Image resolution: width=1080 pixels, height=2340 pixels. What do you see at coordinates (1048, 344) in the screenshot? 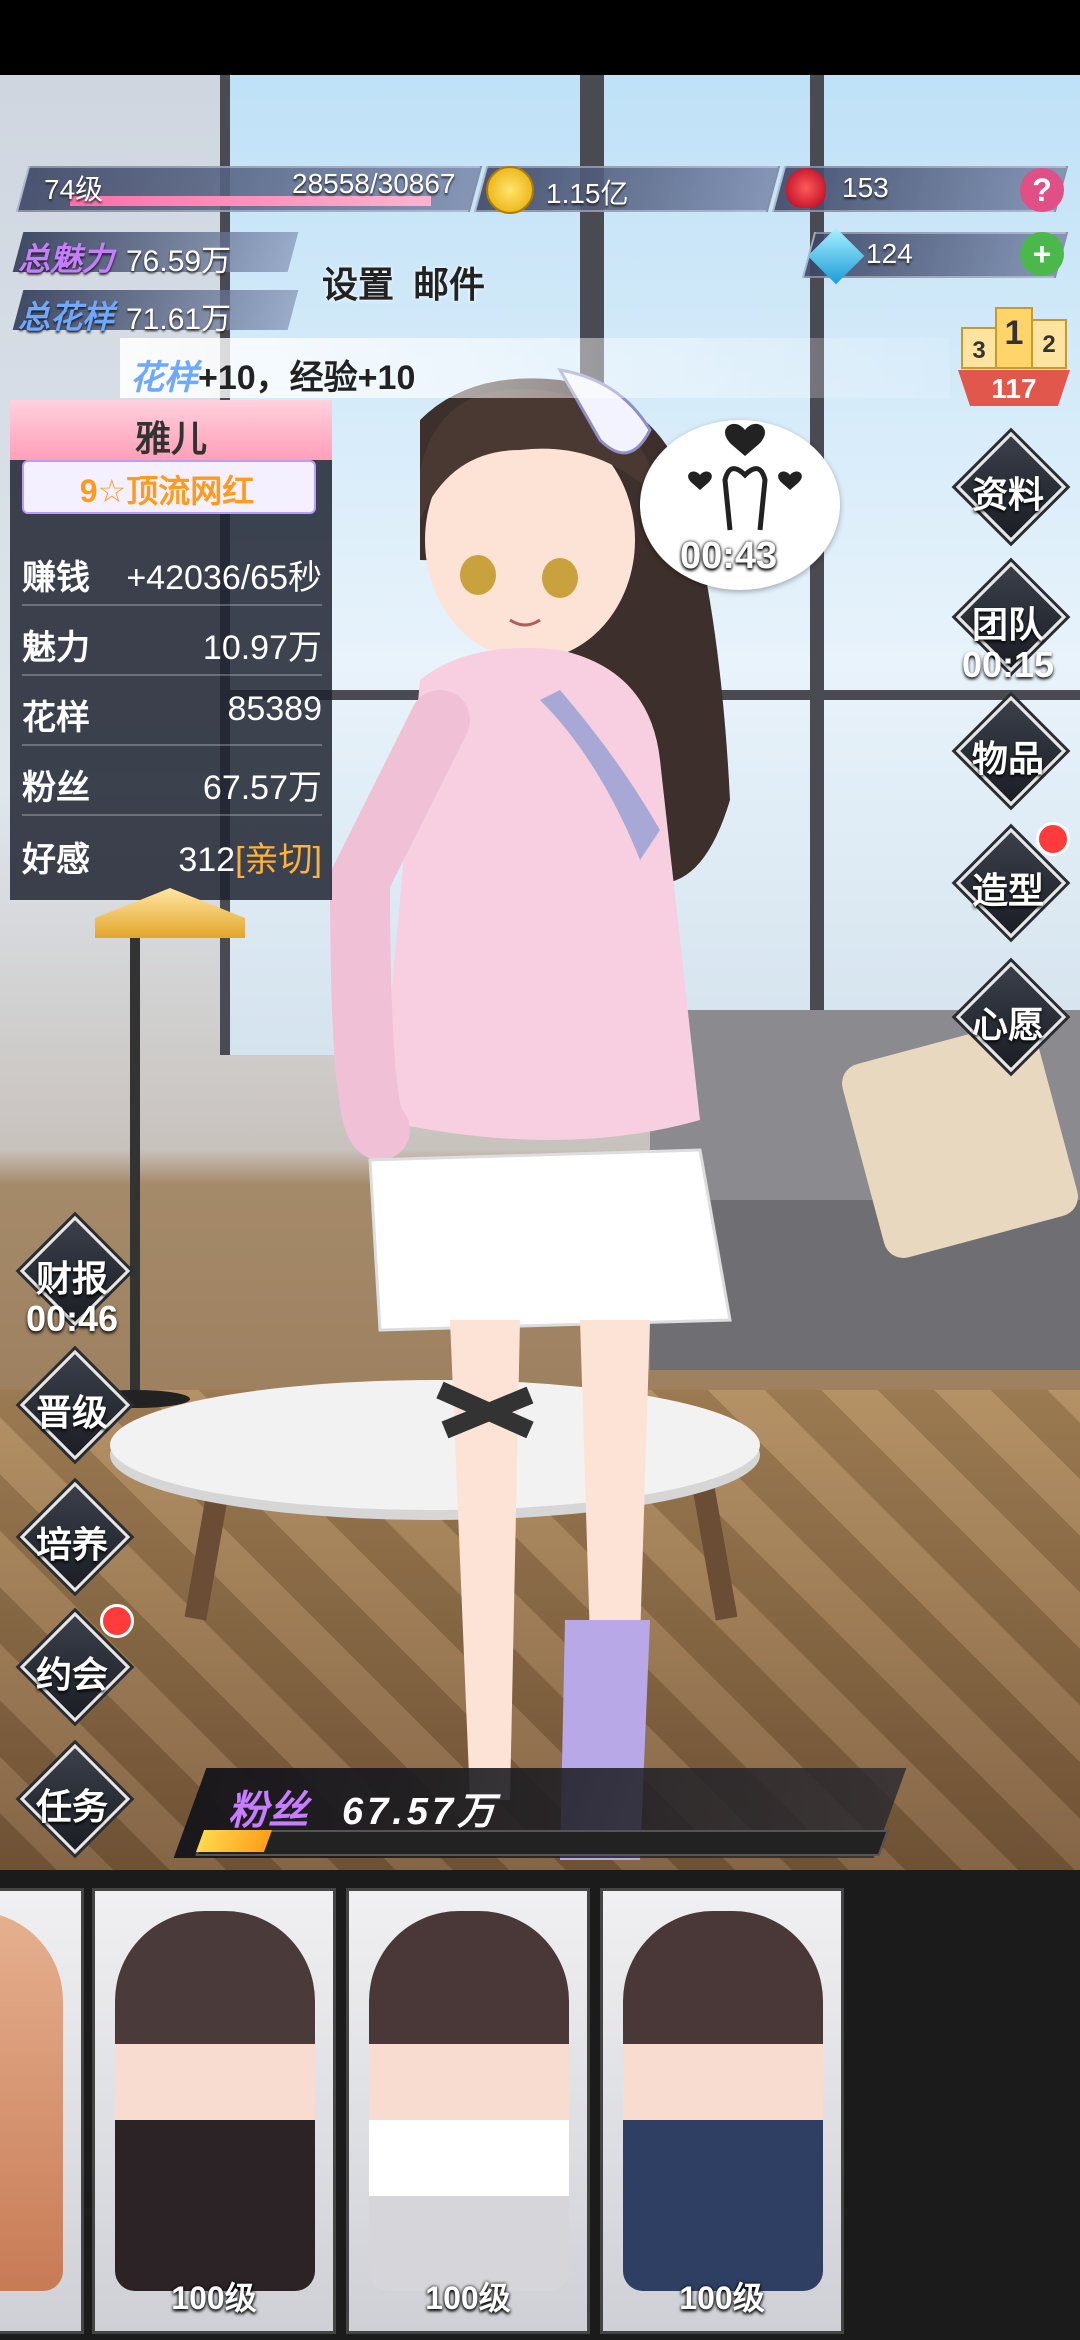
I see `podium-second: 2` at bounding box center [1048, 344].